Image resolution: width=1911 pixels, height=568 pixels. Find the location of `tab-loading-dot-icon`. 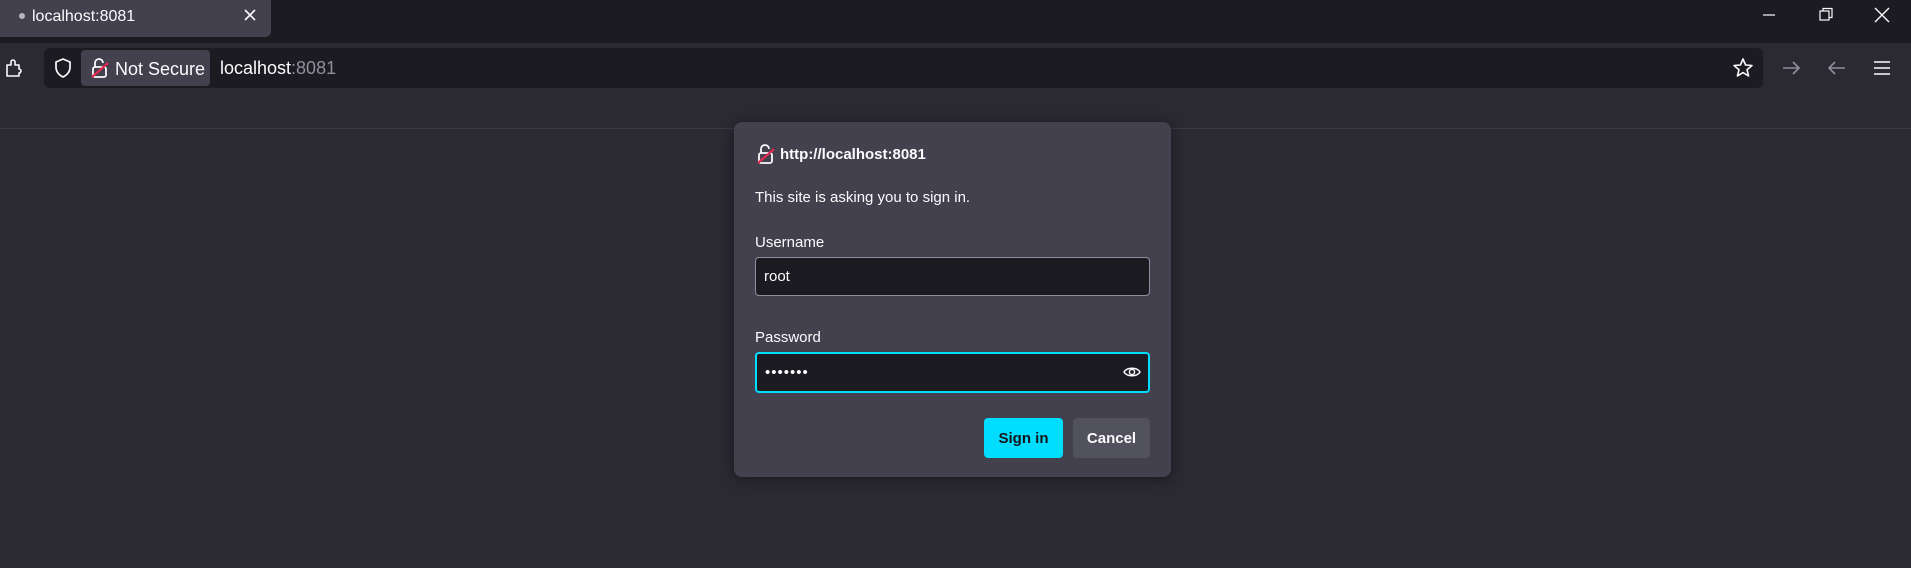

tab-loading-dot-icon is located at coordinates (22, 16).